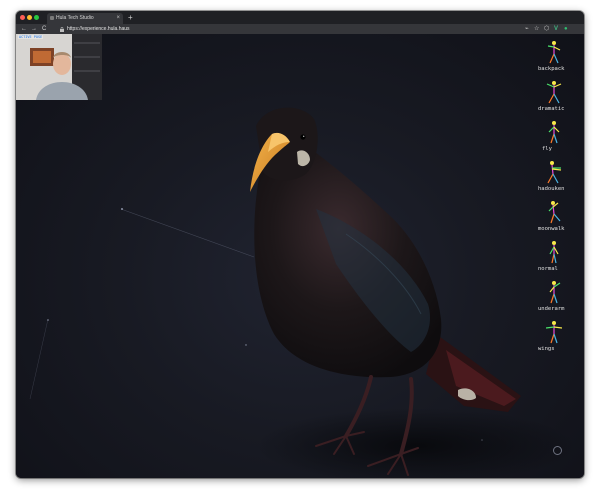 The width and height of the screenshot is (600, 499). What do you see at coordinates (527, 29) in the screenshot?
I see `key-icon: ⌁` at bounding box center [527, 29].